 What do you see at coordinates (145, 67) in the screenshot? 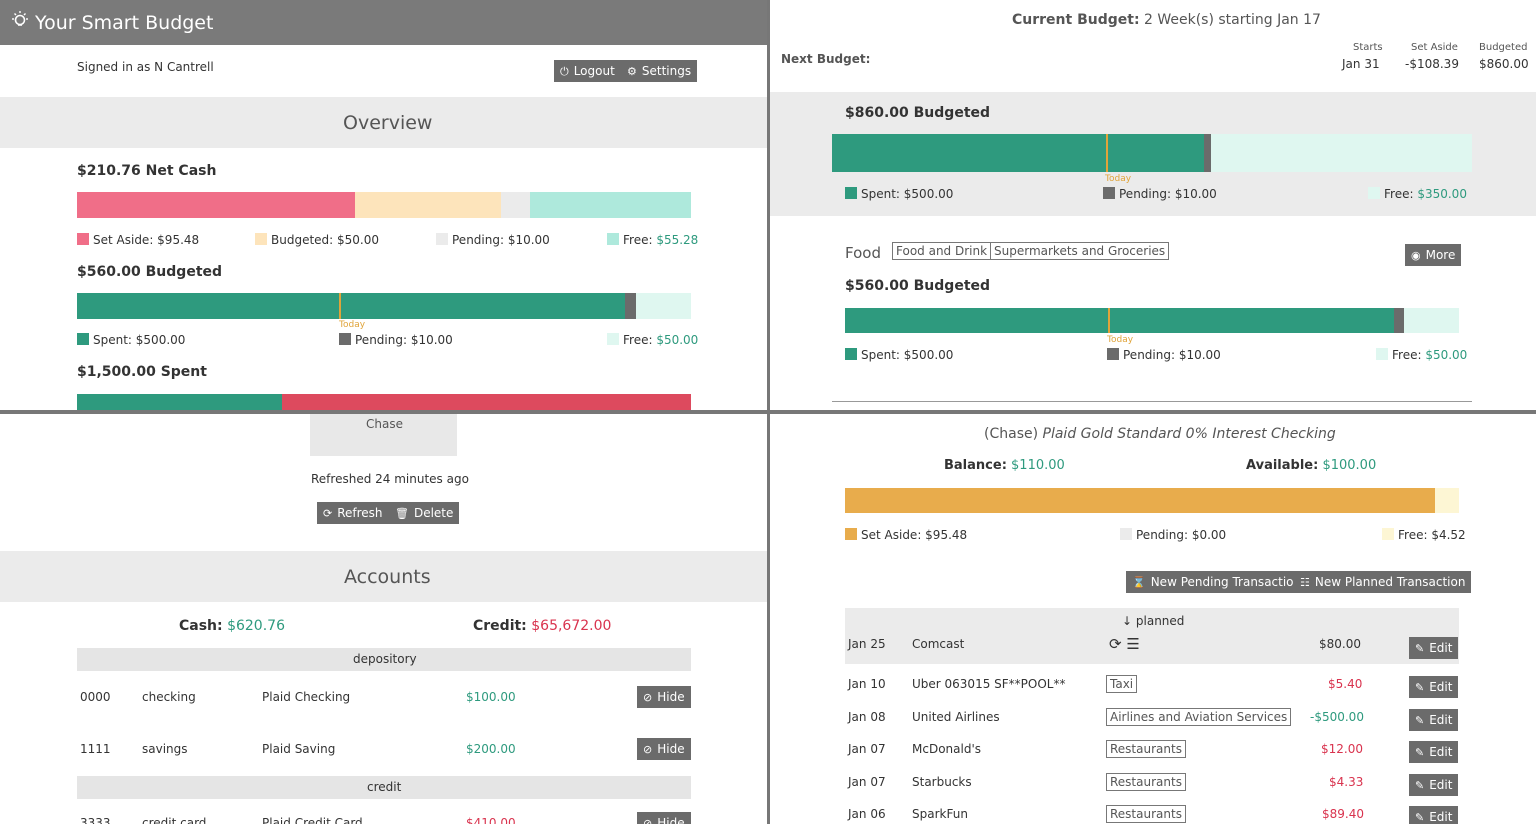
I see `signed-in-text: Signed in as N Cantrell` at bounding box center [145, 67].